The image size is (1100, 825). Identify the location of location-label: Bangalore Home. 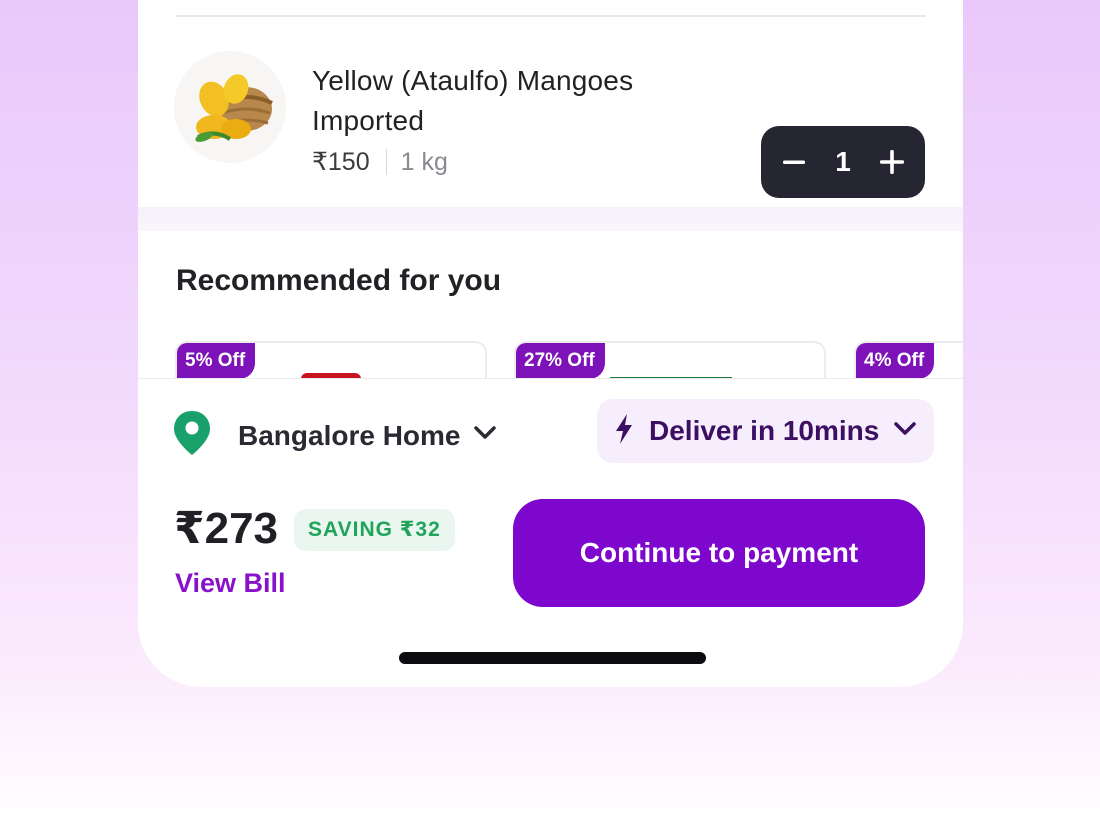
(349, 435).